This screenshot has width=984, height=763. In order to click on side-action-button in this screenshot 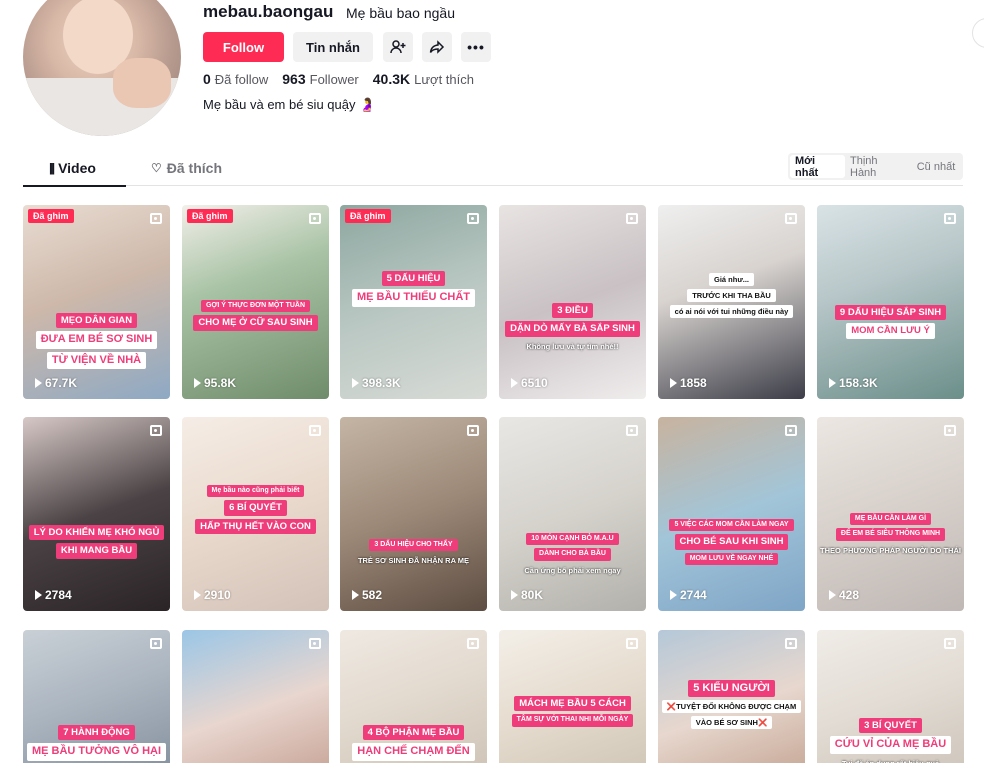, I will do `click(978, 33)`.